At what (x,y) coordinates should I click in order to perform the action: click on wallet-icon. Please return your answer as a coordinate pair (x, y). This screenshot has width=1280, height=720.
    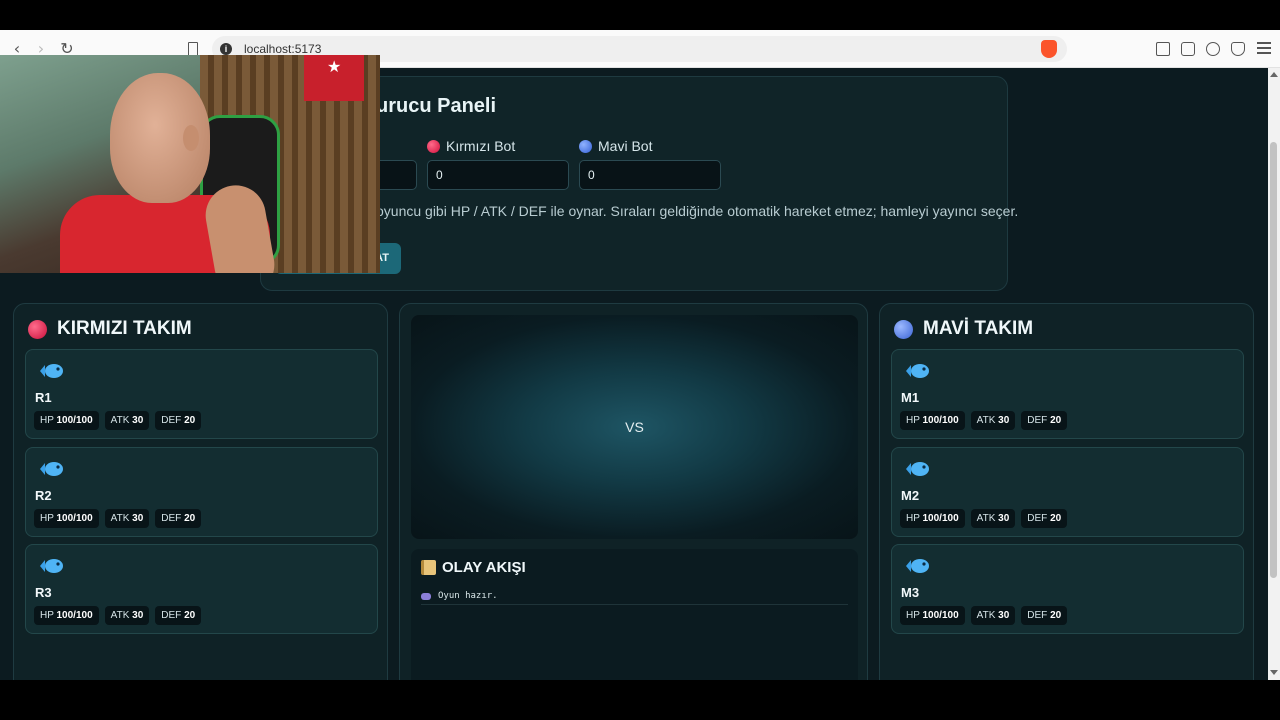
    Looking at the image, I should click on (1188, 49).